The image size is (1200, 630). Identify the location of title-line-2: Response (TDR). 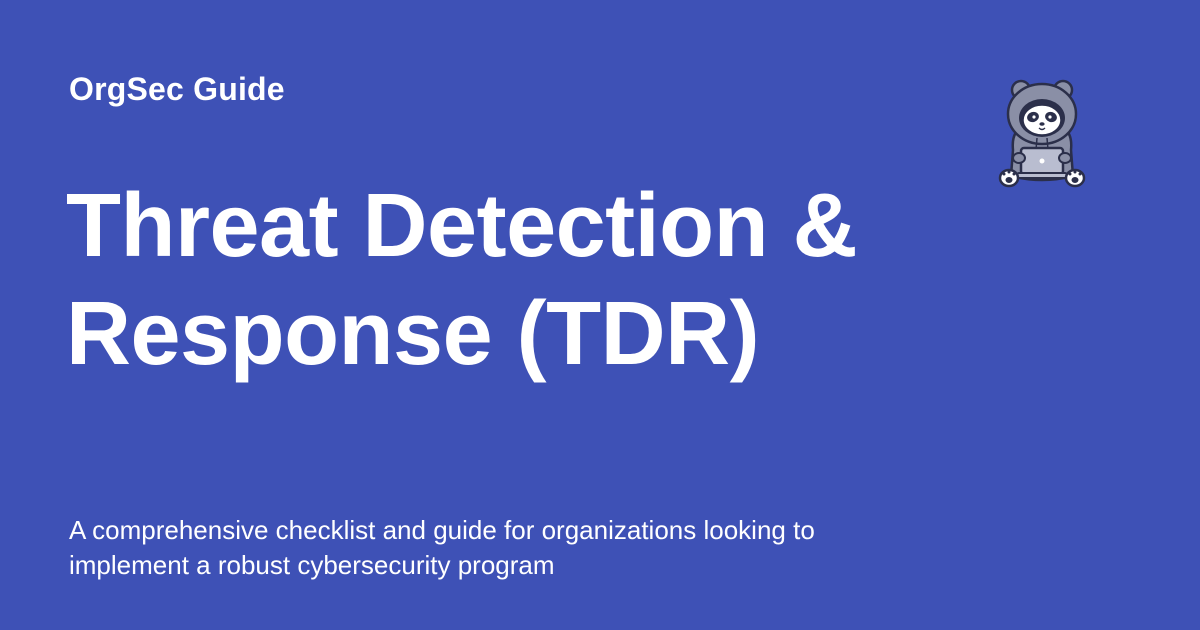
(413, 334).